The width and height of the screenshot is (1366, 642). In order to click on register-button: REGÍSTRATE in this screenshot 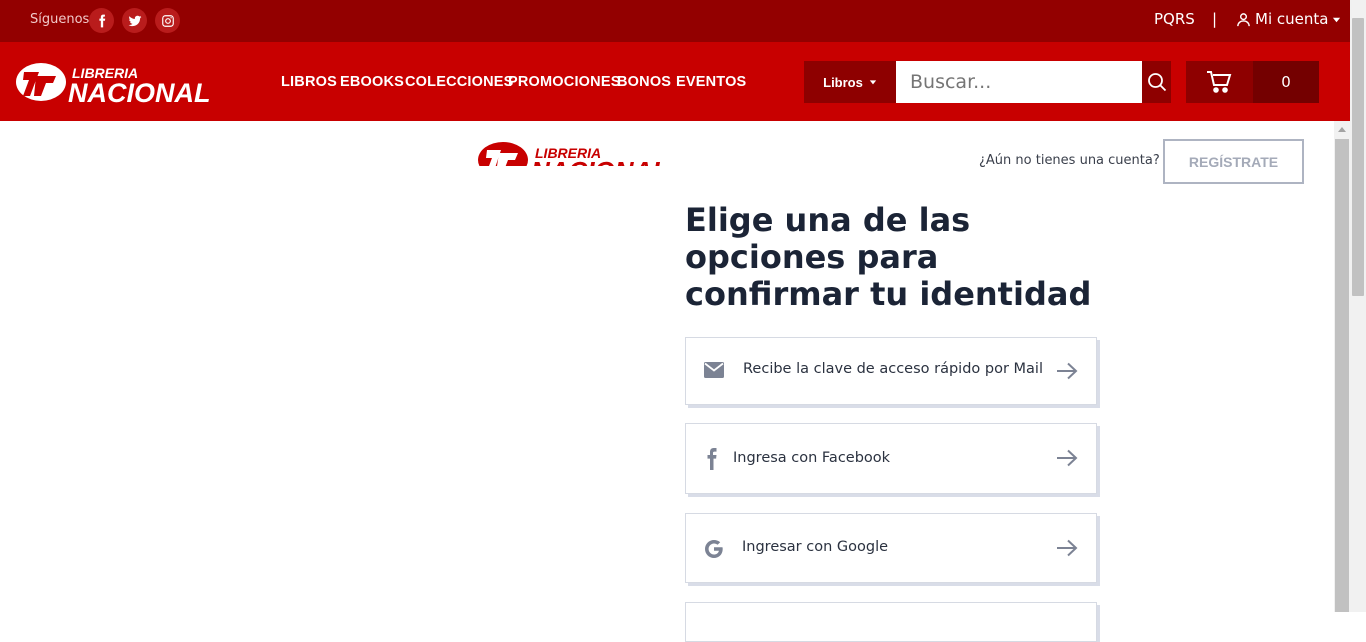, I will do `click(1233, 161)`.